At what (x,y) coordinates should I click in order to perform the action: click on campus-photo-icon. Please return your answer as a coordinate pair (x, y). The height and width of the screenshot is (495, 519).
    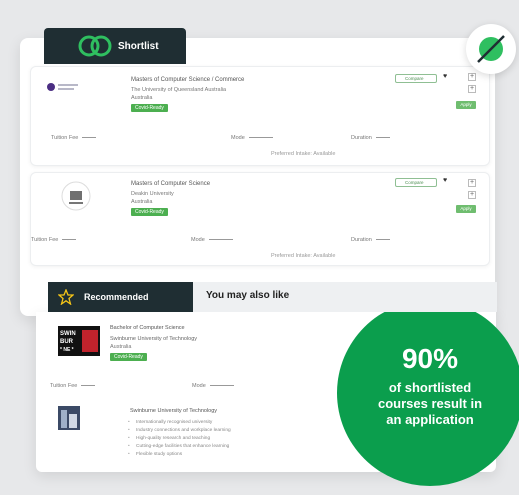
    Looking at the image, I should click on (69, 418).